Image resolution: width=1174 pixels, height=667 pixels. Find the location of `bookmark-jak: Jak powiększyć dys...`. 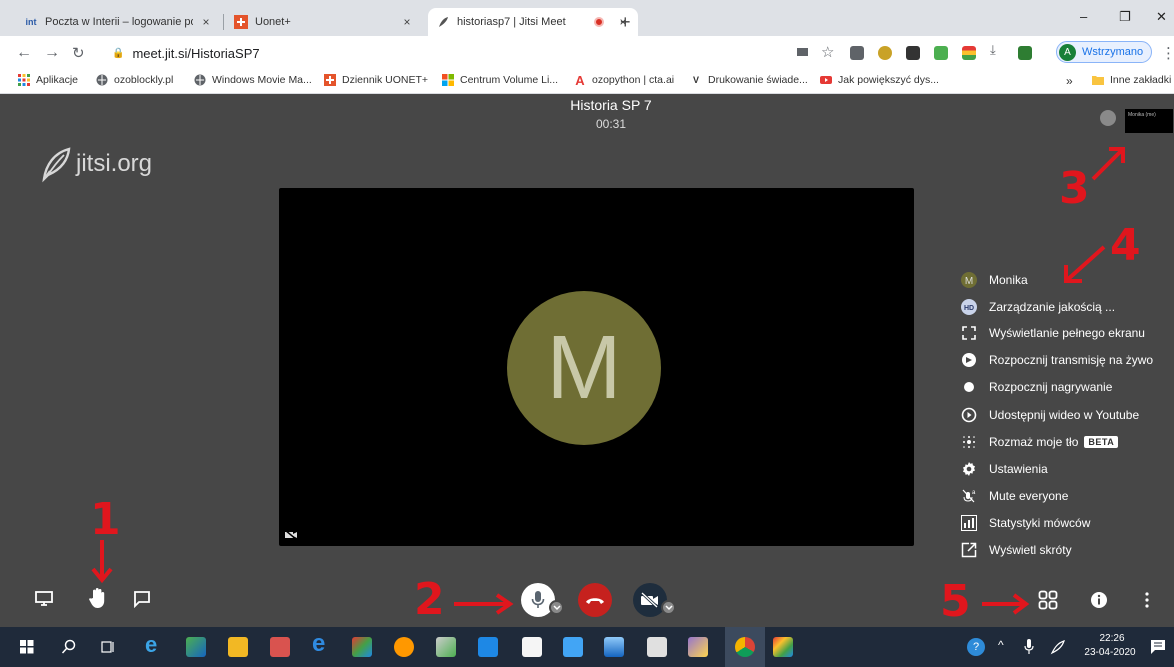

bookmark-jak: Jak powiększyć dys... is located at coordinates (879, 80).